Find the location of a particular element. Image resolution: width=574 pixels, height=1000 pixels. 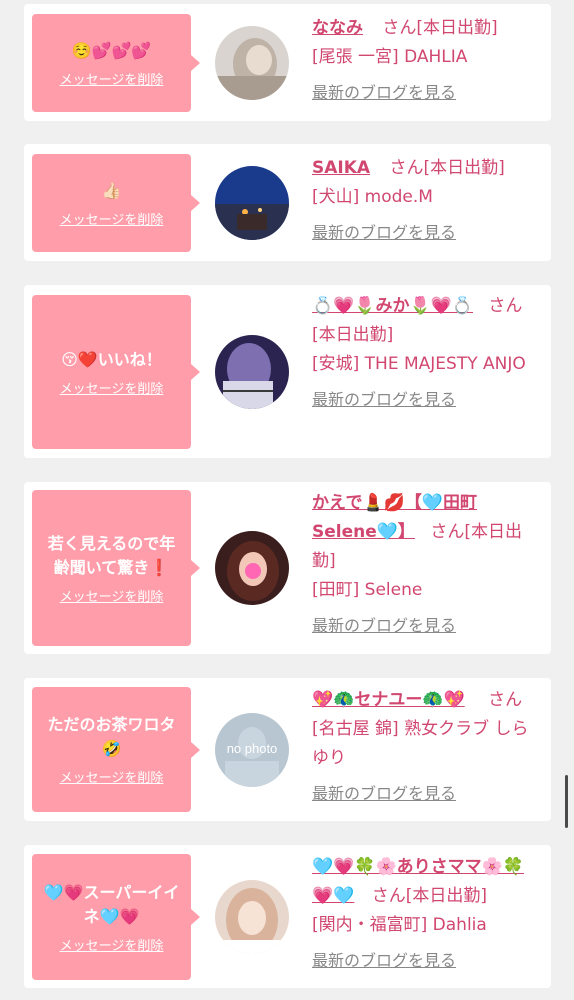

message-text: 👍🏻 is located at coordinates (111, 190).